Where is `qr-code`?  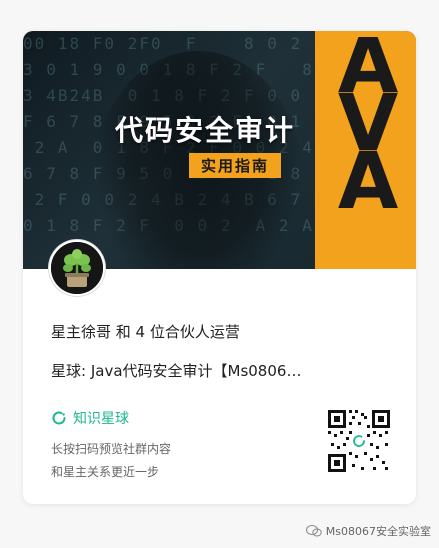 qr-code is located at coordinates (359, 441).